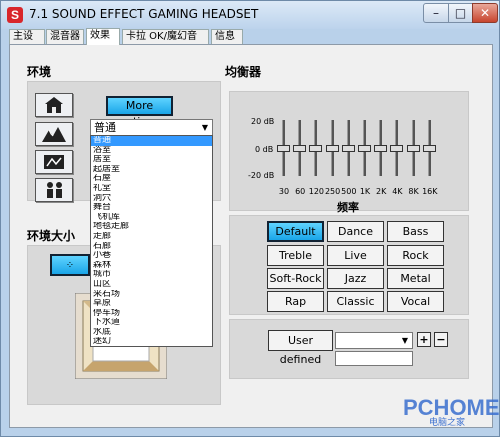  What do you see at coordinates (243, 72) in the screenshot?
I see `equalizer-title: 均衡器` at bounding box center [243, 72].